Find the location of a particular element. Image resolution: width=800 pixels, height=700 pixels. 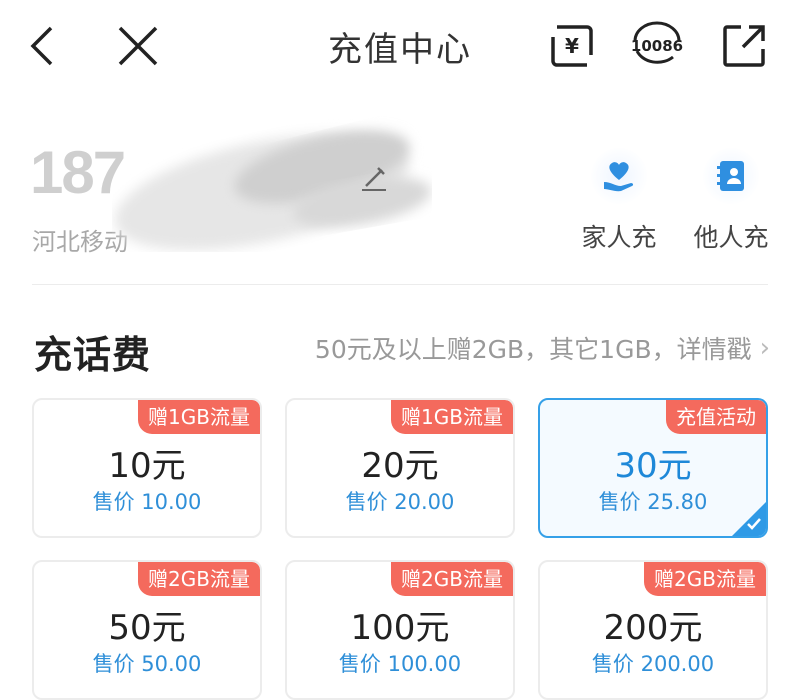

plan-card-10: 赠1GB流量 10元 售价 10.00 is located at coordinates (147, 468).